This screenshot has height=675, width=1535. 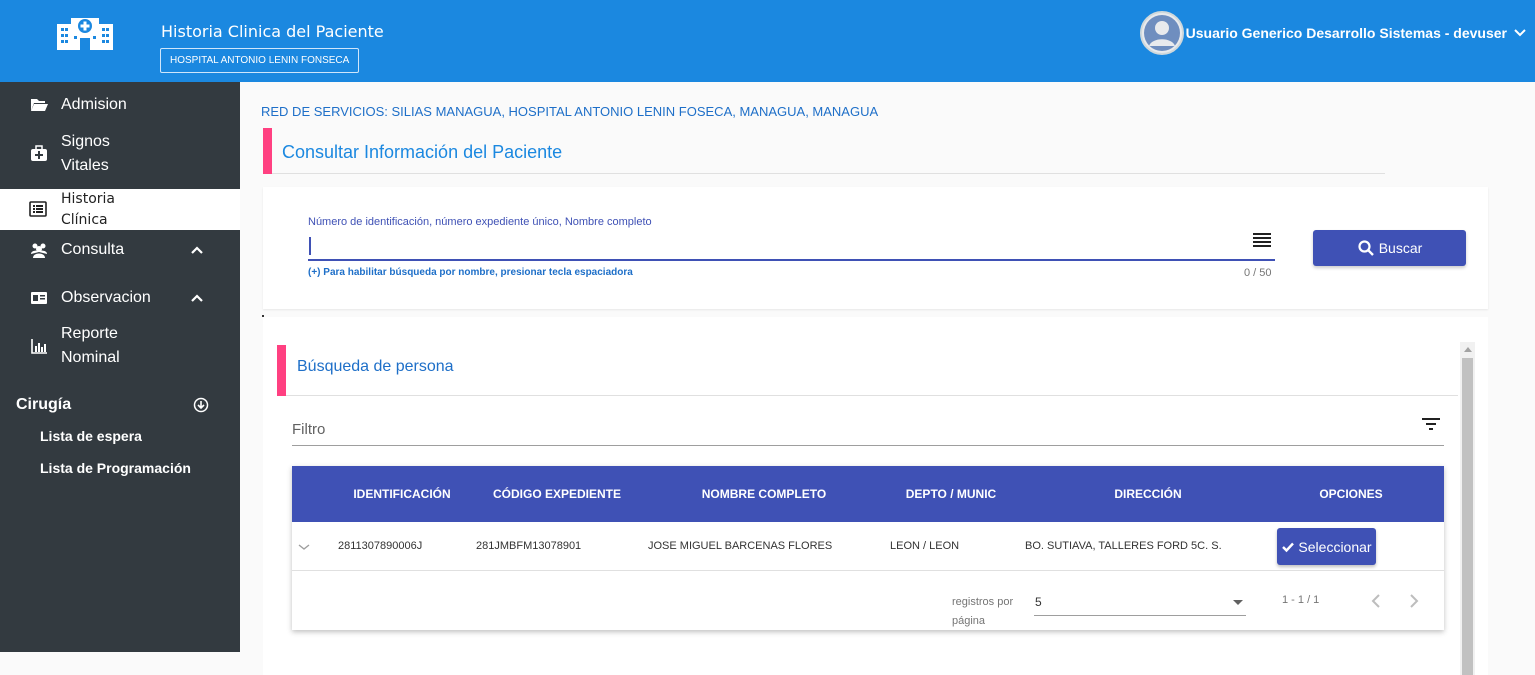 What do you see at coordinates (272, 31) in the screenshot?
I see `app-title: Historia Clinica del Paciente` at bounding box center [272, 31].